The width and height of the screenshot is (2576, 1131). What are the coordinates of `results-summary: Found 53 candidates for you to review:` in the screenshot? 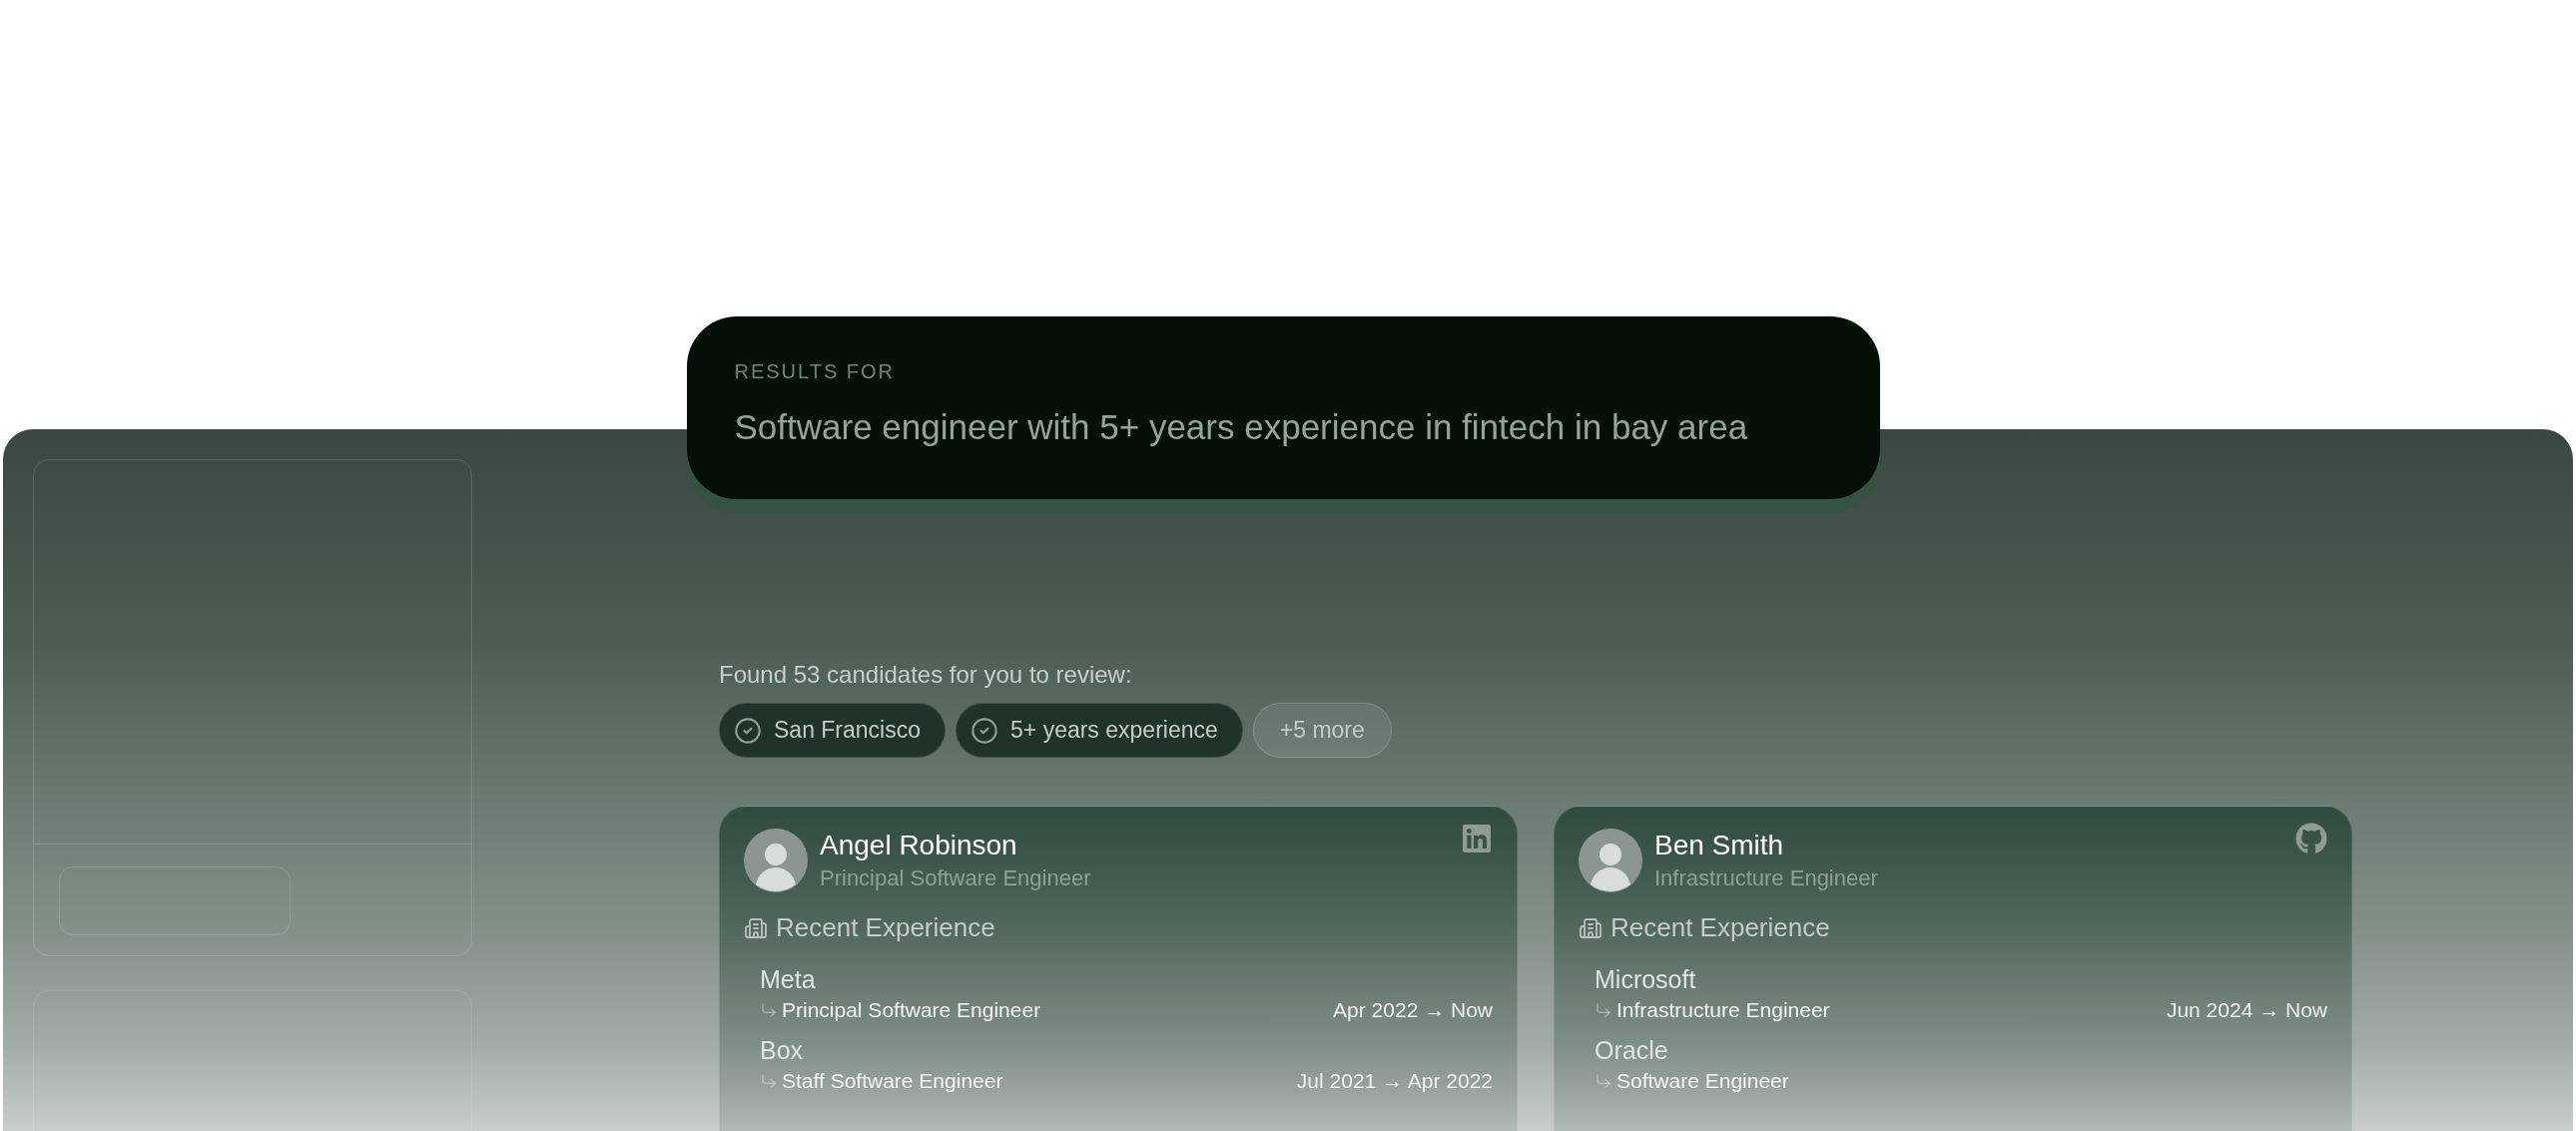 It's located at (926, 675).